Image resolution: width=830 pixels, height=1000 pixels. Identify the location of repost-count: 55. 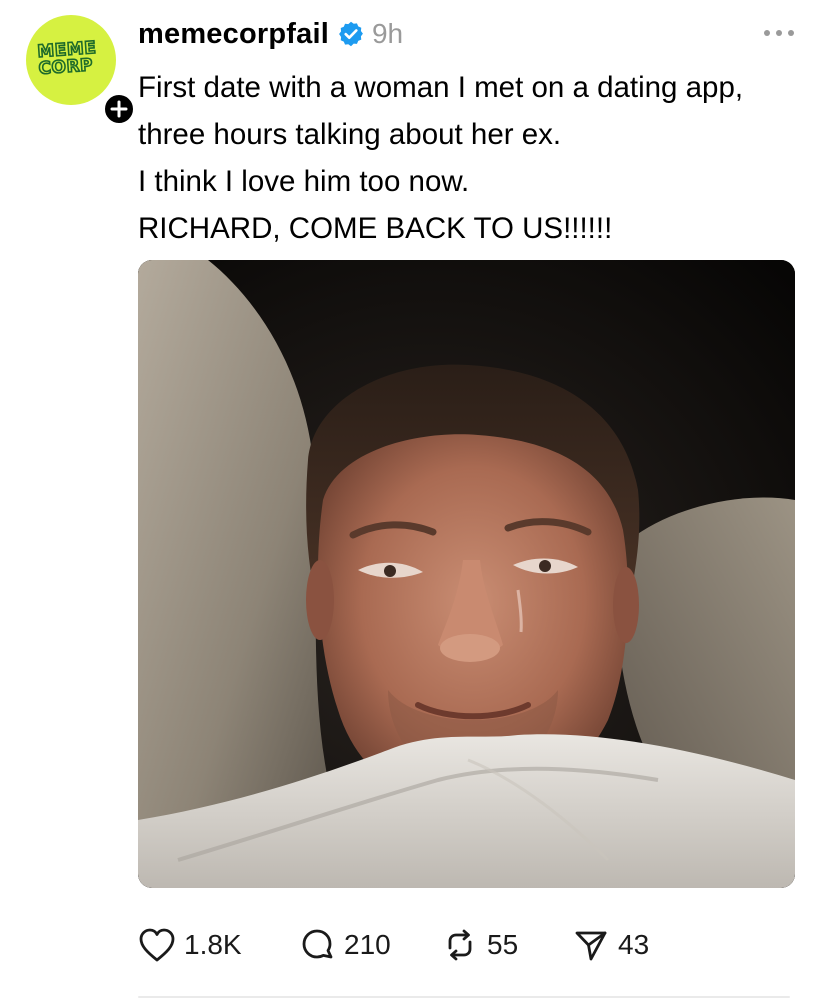
(503, 944).